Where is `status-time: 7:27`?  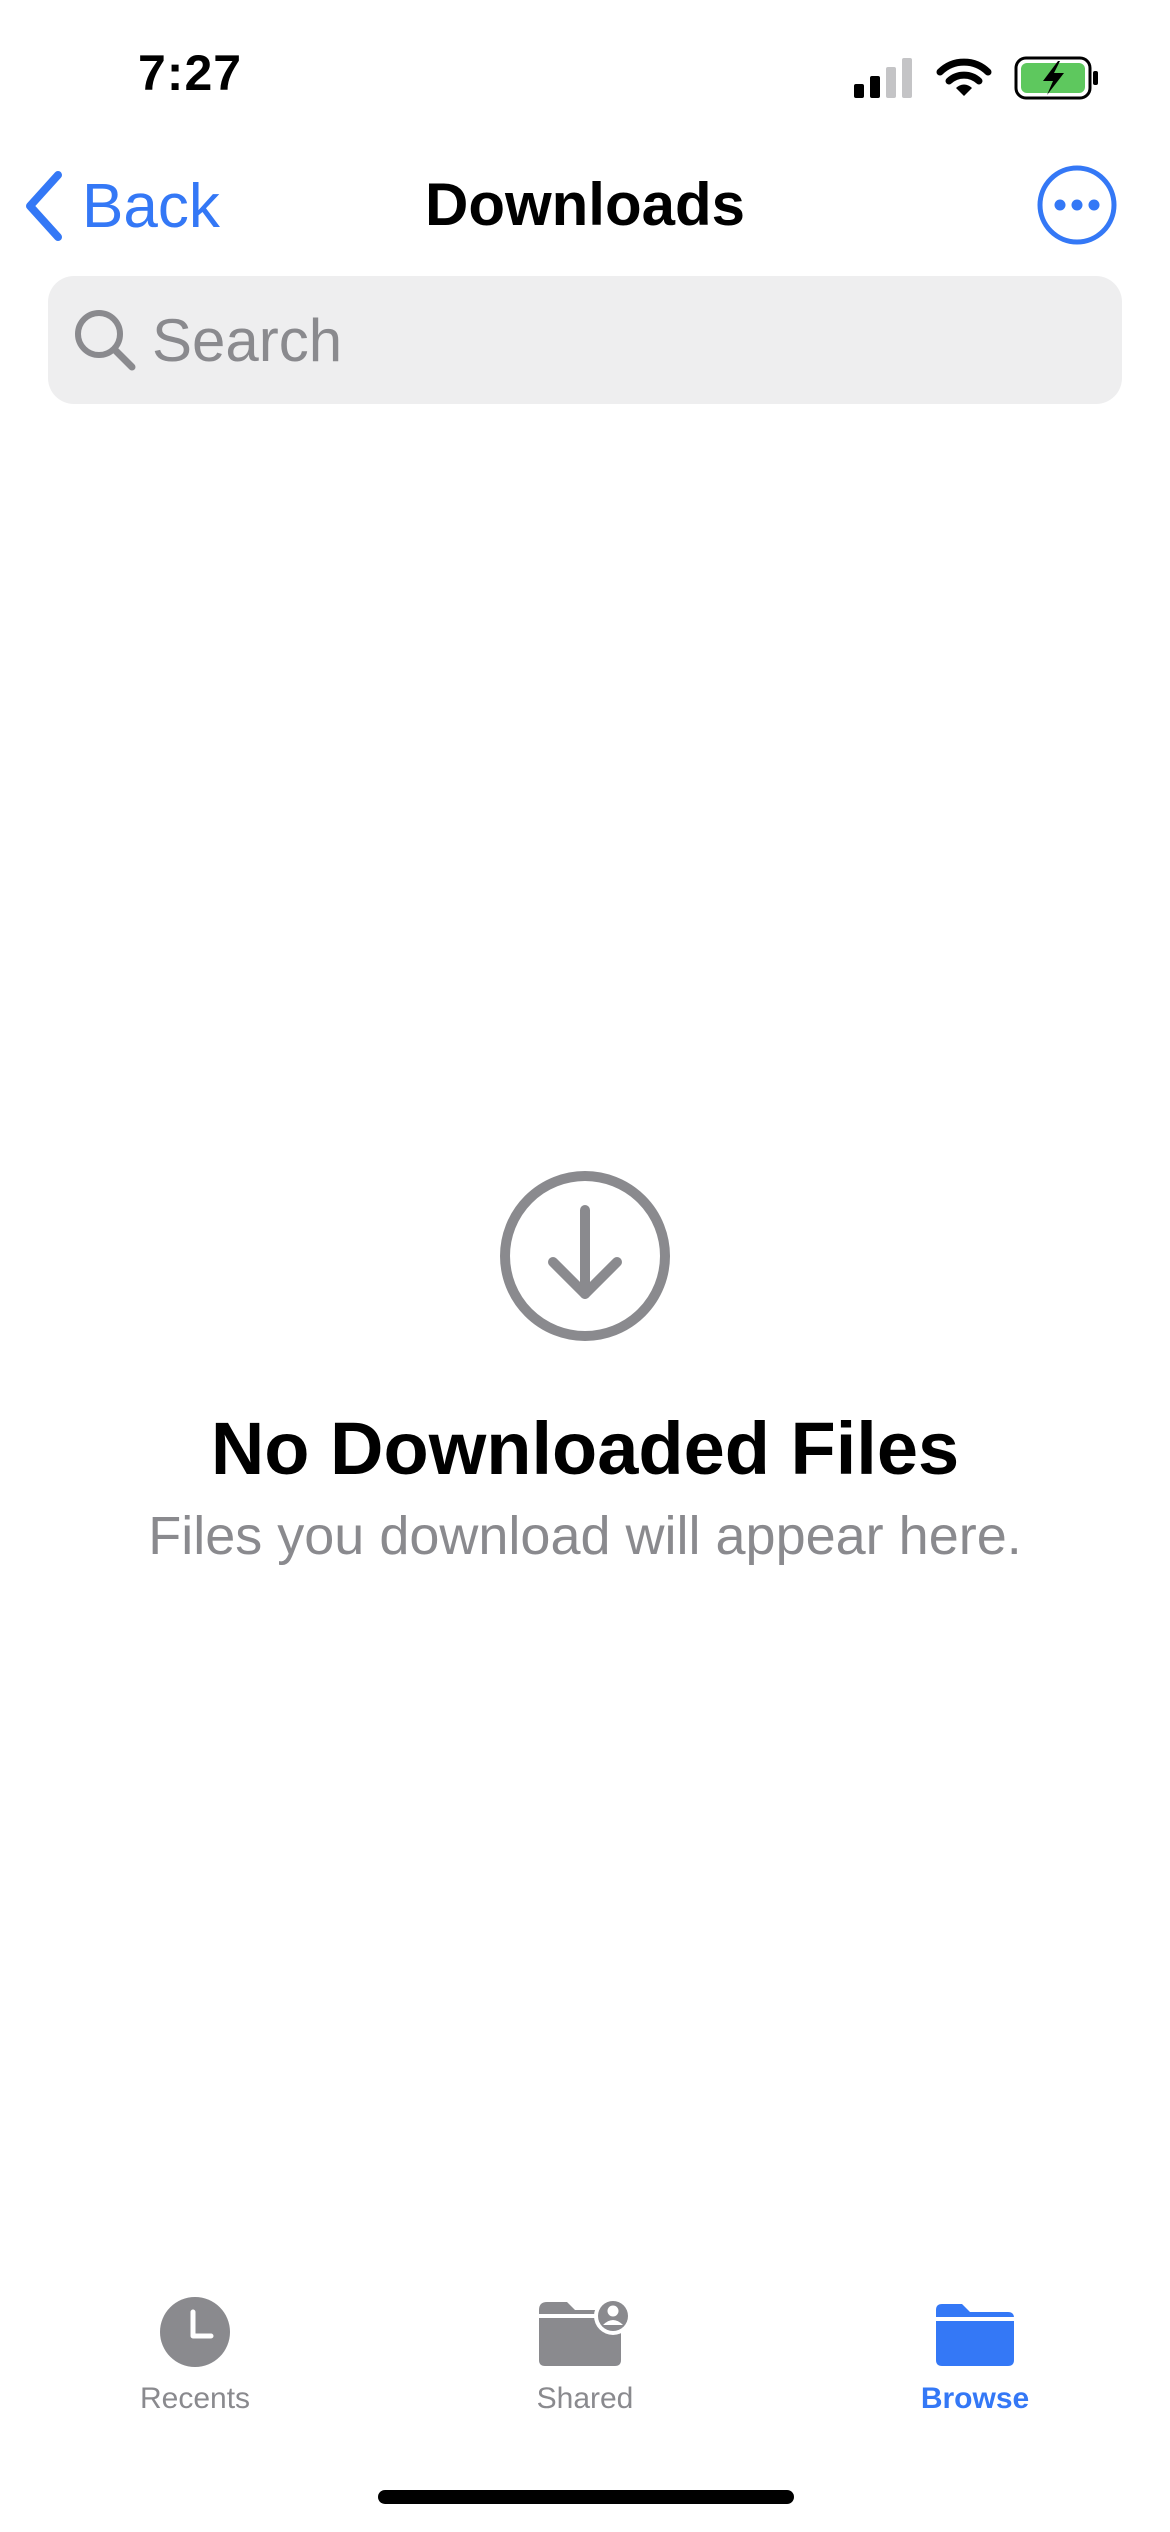
status-time: 7:27 is located at coordinates (190, 73).